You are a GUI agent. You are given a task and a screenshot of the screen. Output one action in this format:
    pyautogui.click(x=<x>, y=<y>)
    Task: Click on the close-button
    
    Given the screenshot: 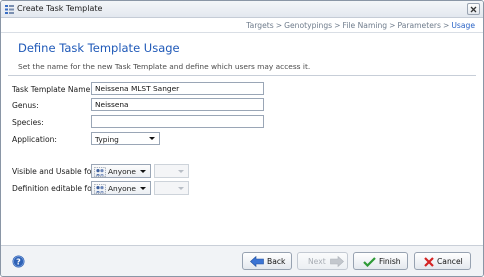 What is the action you would take?
    pyautogui.click(x=473, y=9)
    